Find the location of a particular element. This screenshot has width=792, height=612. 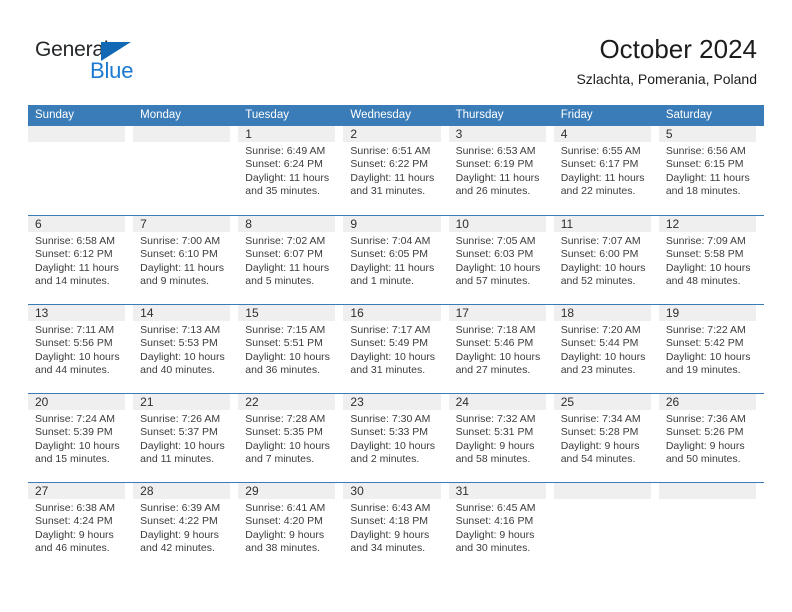

sunset-text: Sunset: 5:53 PM is located at coordinates (179, 343).